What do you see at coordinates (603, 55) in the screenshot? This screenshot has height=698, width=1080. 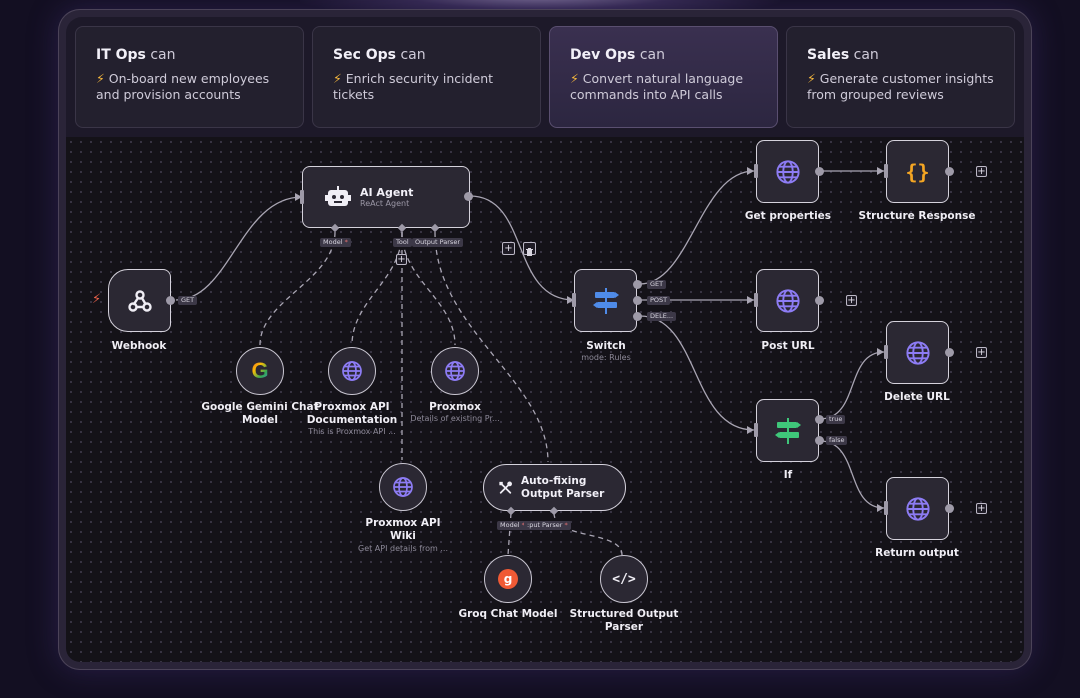 I see `card-team: Dev Ops` at bounding box center [603, 55].